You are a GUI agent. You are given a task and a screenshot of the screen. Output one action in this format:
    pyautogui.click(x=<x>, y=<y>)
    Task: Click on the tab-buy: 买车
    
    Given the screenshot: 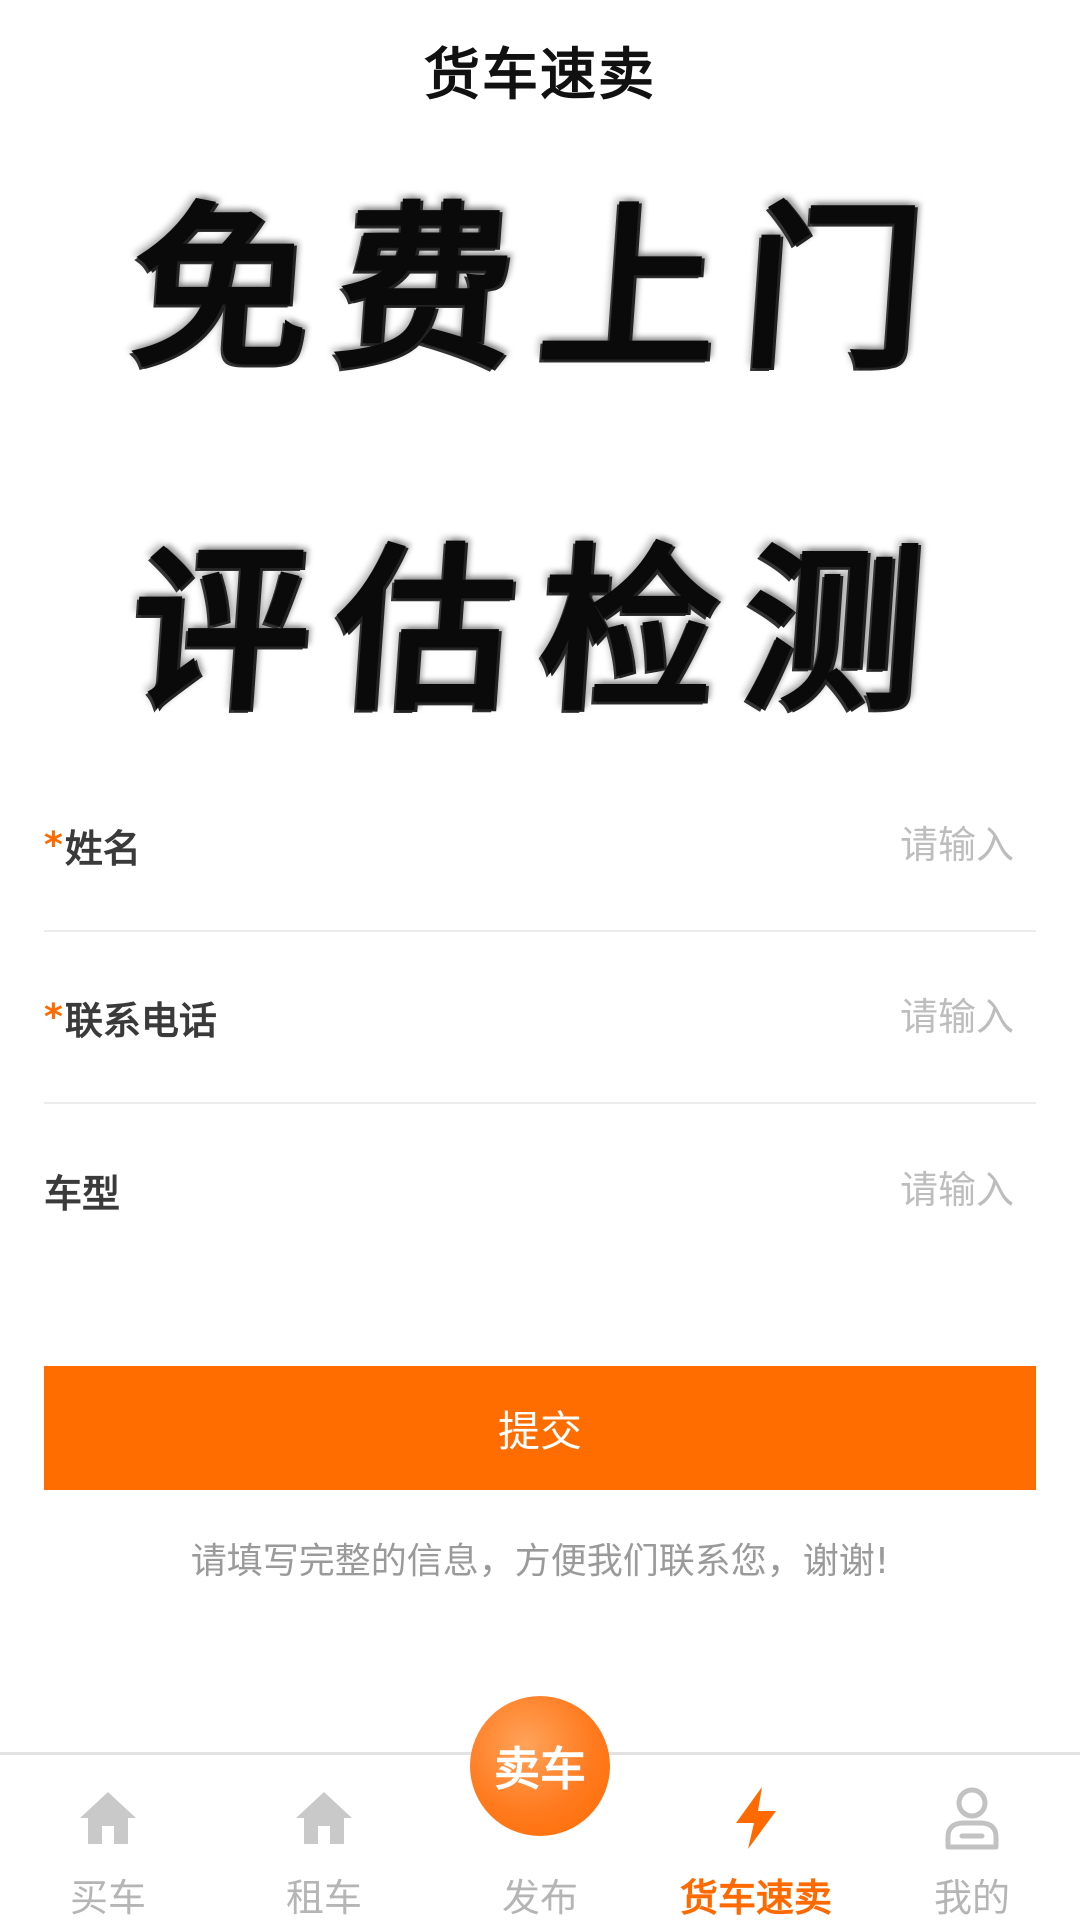 What is the action you would take?
    pyautogui.click(x=108, y=1837)
    